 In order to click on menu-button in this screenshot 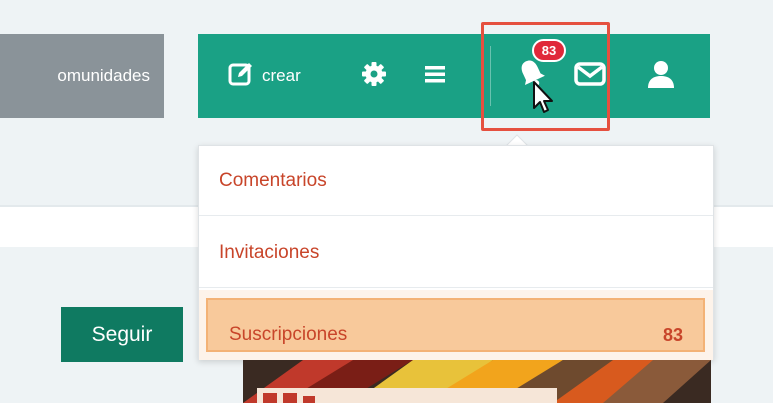, I will do `click(435, 76)`.